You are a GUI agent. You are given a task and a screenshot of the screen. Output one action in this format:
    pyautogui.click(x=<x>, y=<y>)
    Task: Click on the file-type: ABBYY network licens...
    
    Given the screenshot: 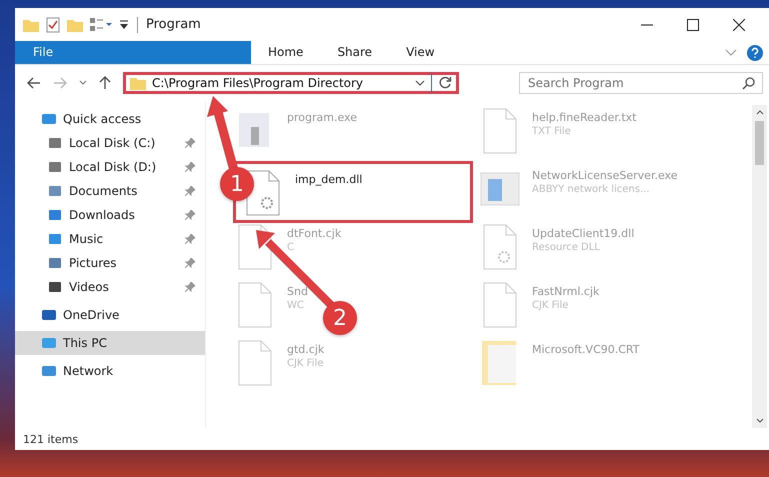 What is the action you would take?
    pyautogui.click(x=591, y=189)
    